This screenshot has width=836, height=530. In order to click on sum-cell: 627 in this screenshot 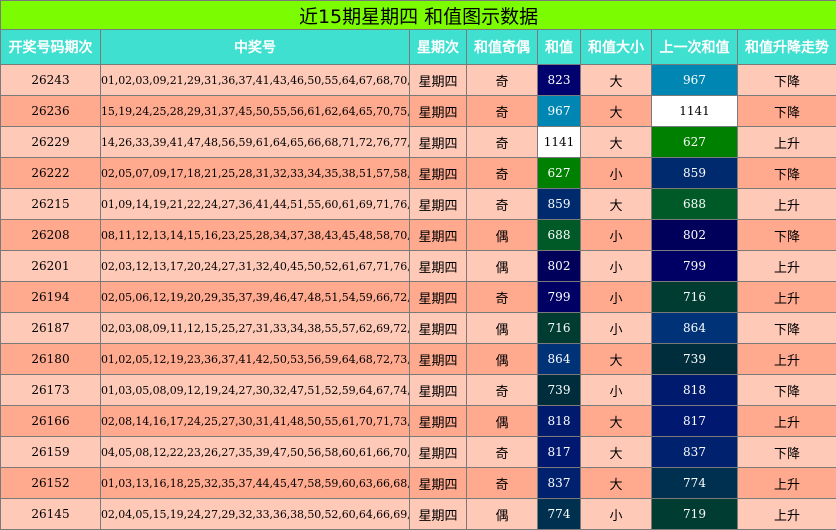, I will do `click(559, 173)`.